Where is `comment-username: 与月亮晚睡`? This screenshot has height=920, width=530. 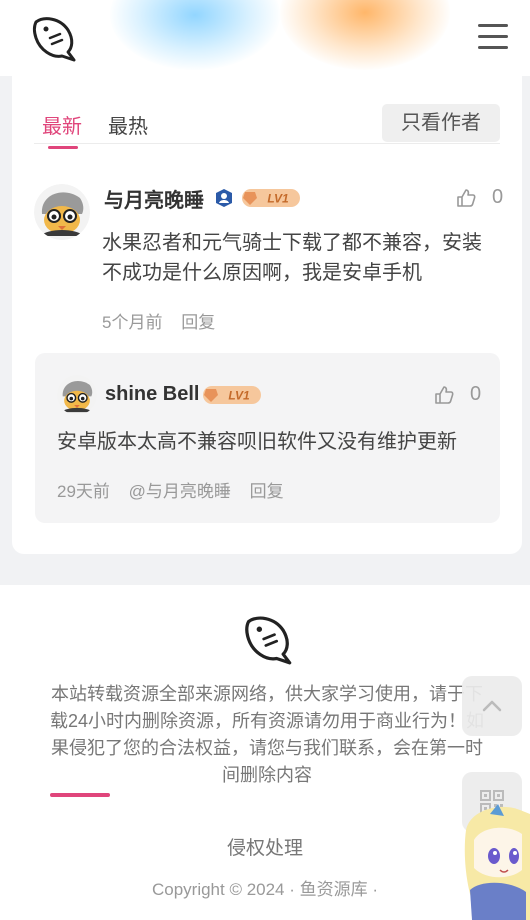
comment-username: 与月亮晚睡 is located at coordinates (154, 198).